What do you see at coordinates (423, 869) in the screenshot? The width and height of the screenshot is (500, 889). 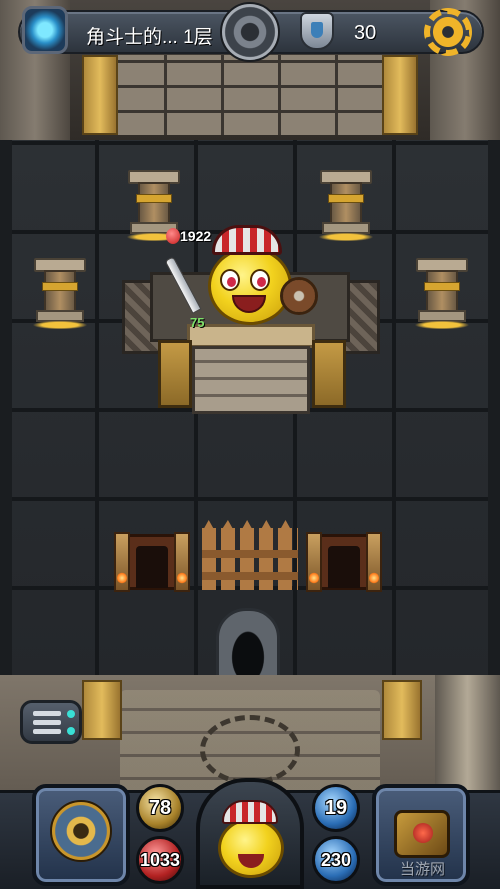 I see `watermark: 当游网` at bounding box center [423, 869].